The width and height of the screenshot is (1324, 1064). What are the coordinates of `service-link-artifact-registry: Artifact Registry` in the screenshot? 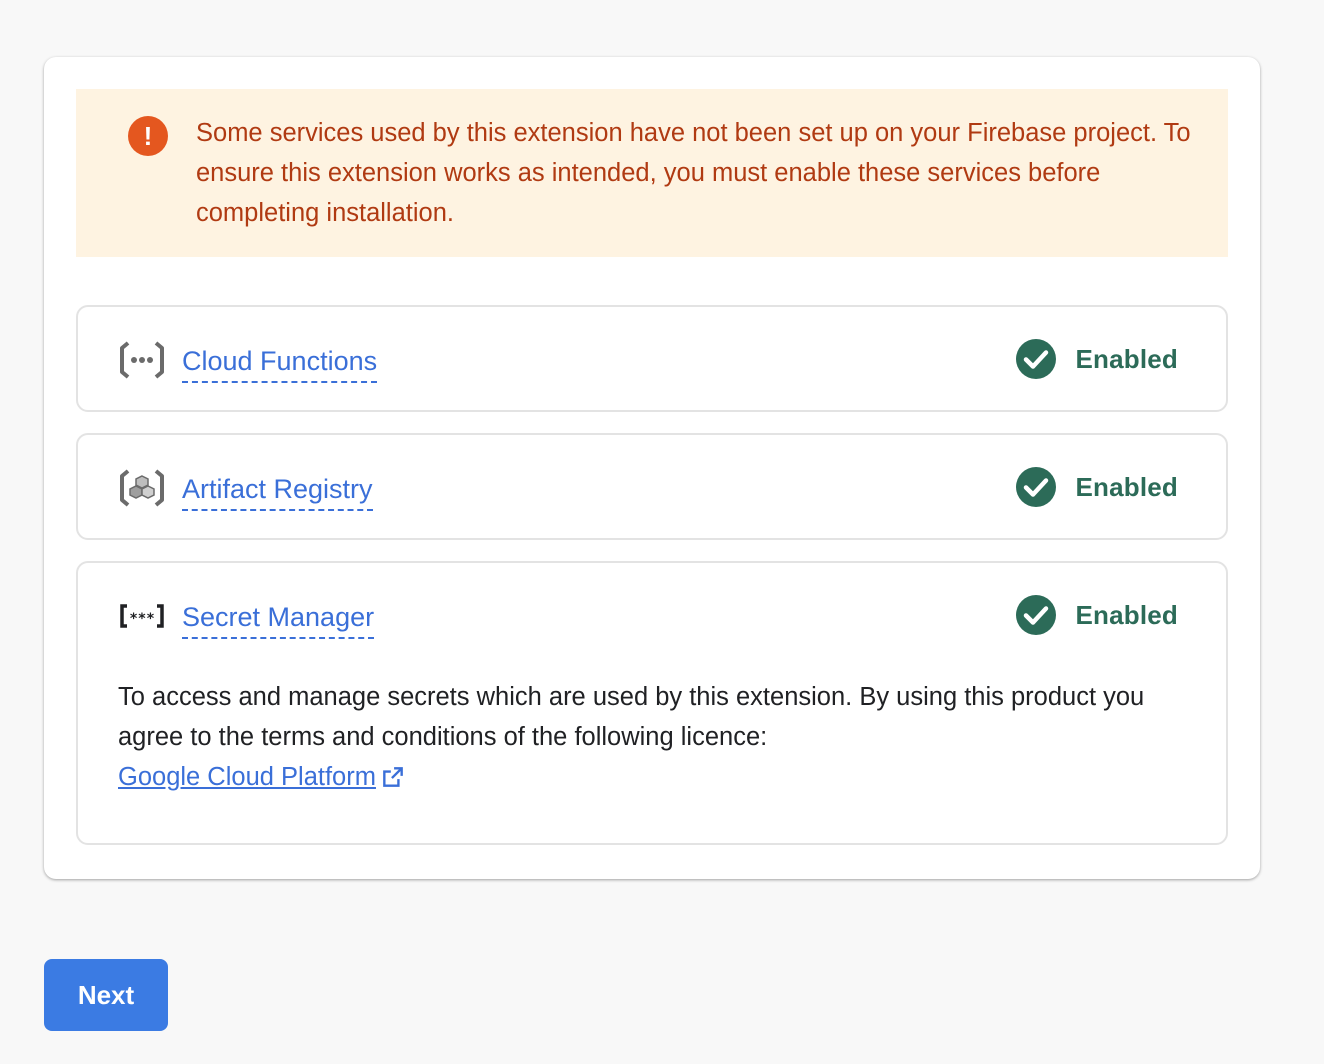 It's located at (277, 491).